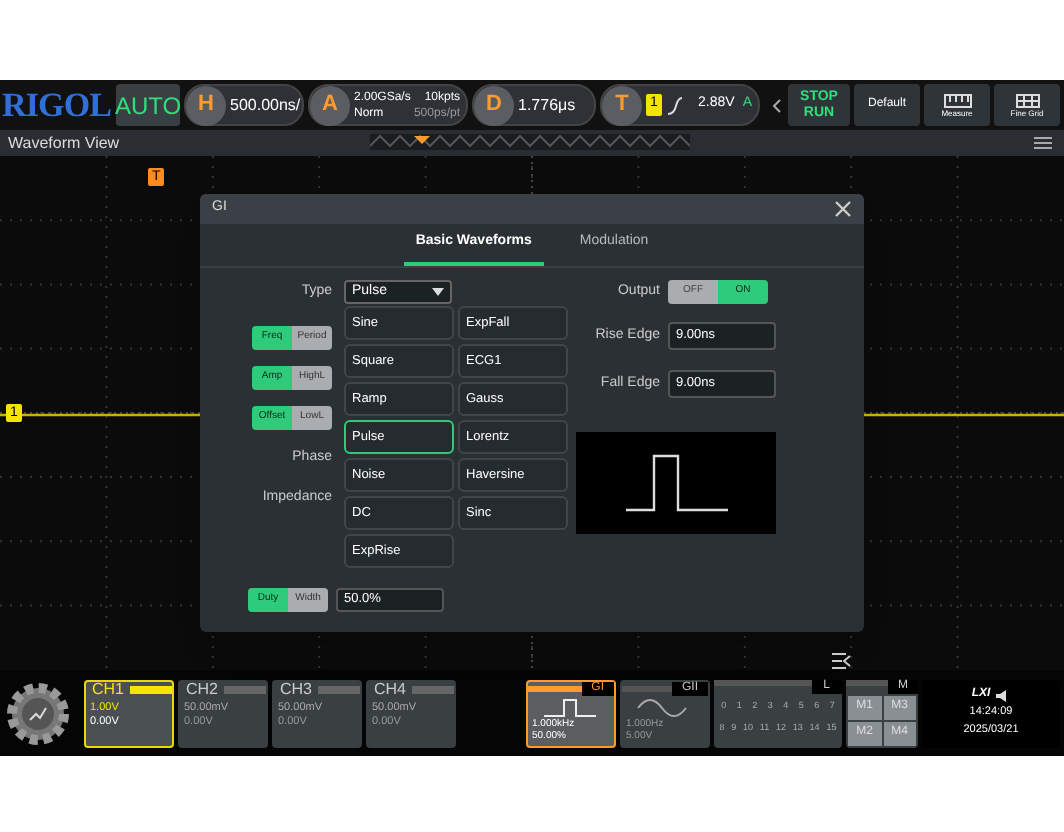 This screenshot has width=1064, height=832. I want to click on view-title: Waveform View, so click(64, 143).